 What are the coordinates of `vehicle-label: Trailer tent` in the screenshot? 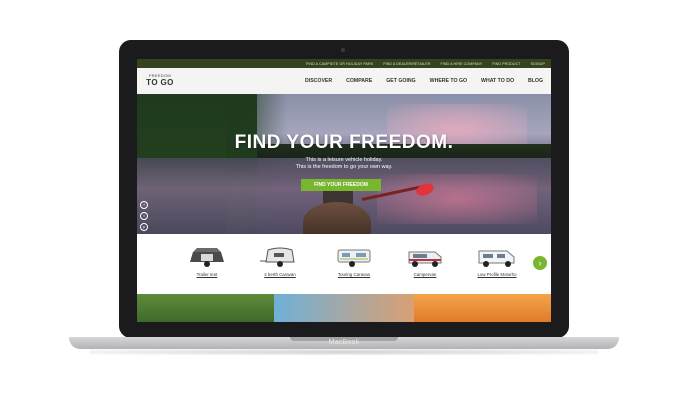 It's located at (207, 274).